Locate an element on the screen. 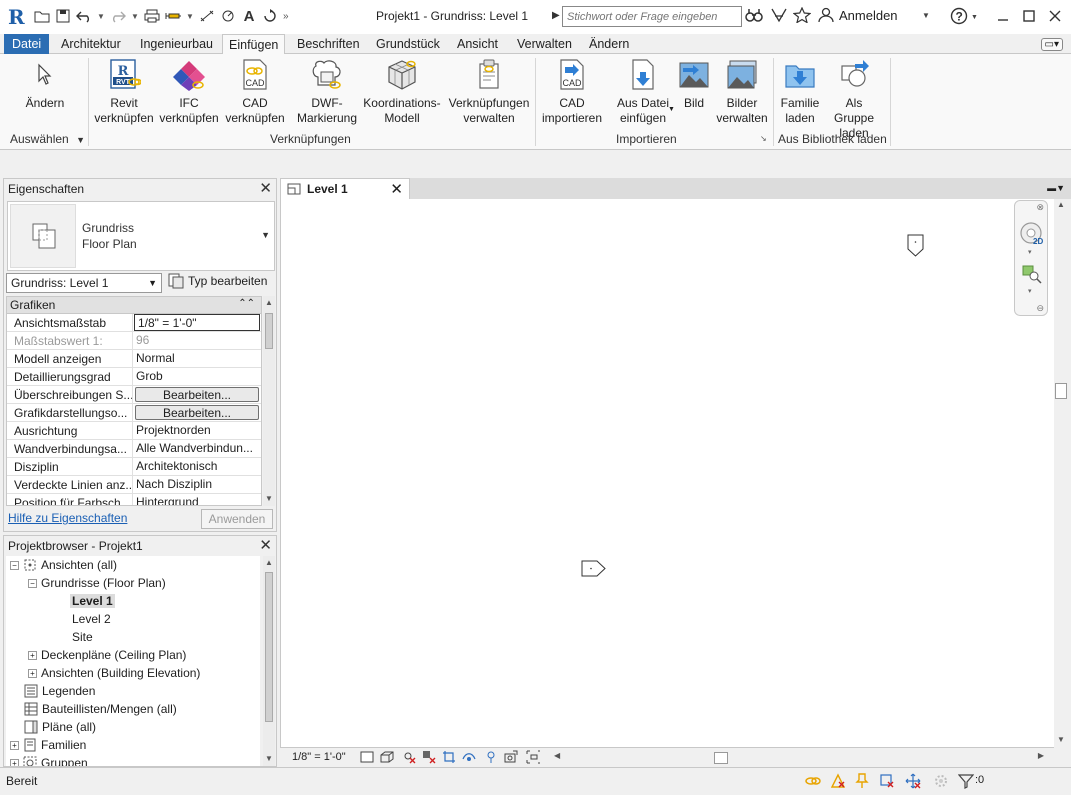 The image size is (1071, 795). reveal-hidden-elements-icon is located at coordinates (533, 757).